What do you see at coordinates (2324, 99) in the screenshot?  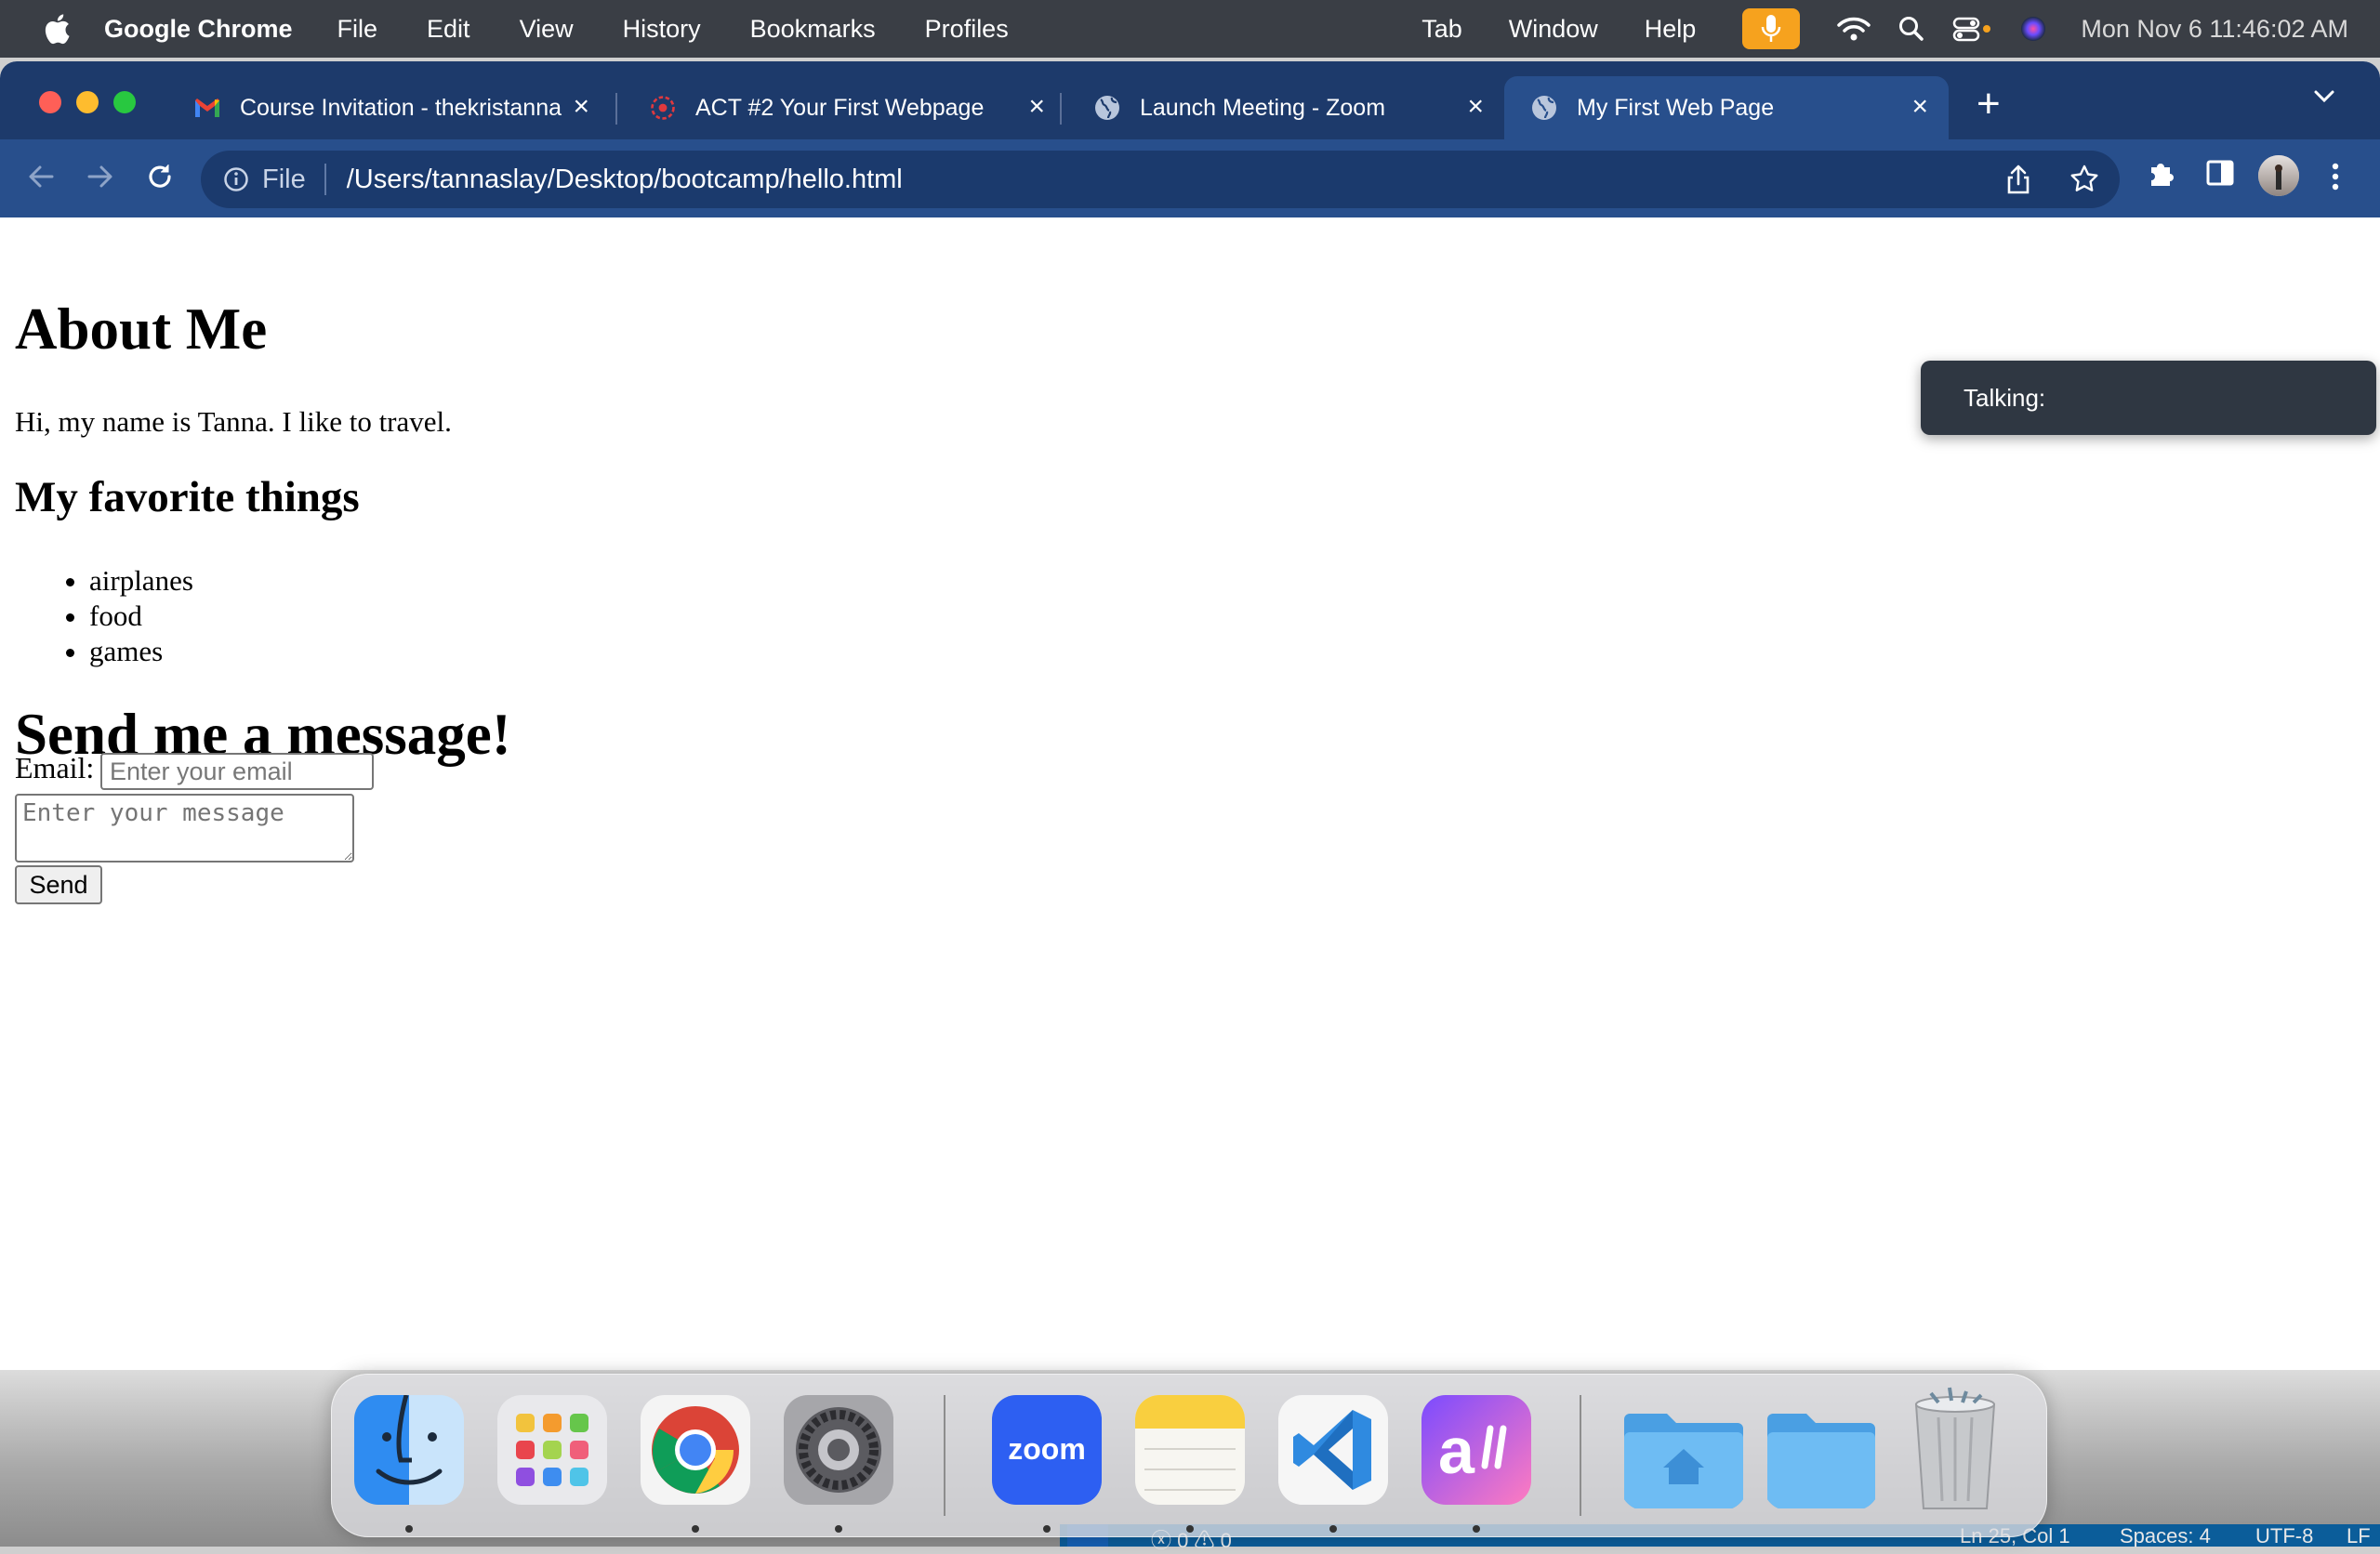 I see `chevron-down-icon` at bounding box center [2324, 99].